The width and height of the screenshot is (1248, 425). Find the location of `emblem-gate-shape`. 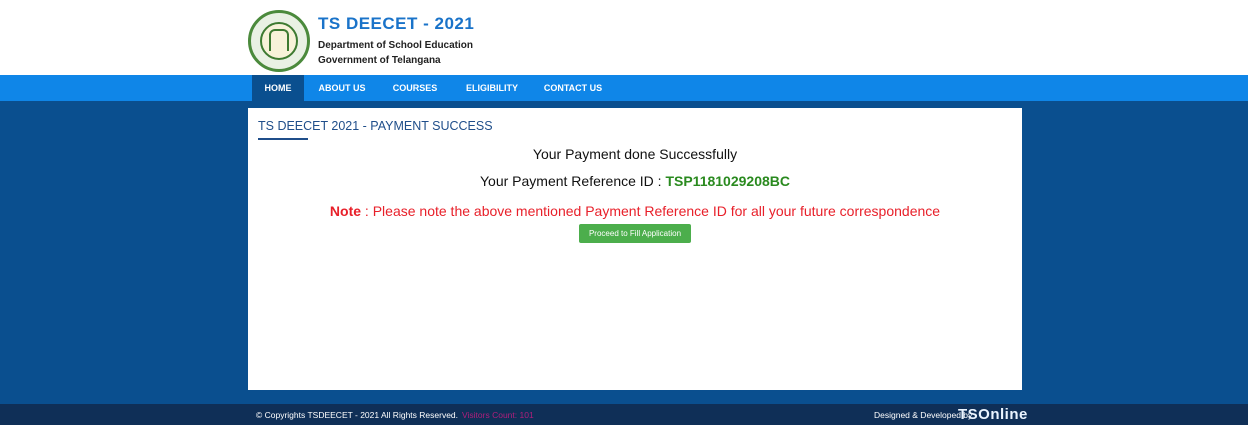

emblem-gate-shape is located at coordinates (279, 40).